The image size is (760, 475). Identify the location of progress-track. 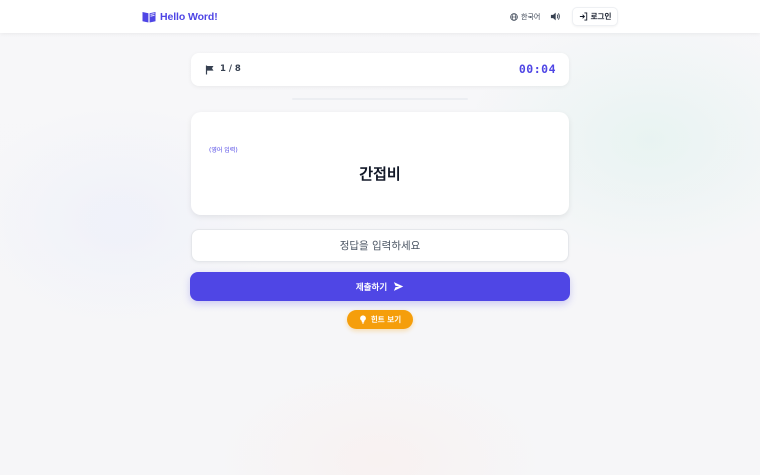
(380, 99).